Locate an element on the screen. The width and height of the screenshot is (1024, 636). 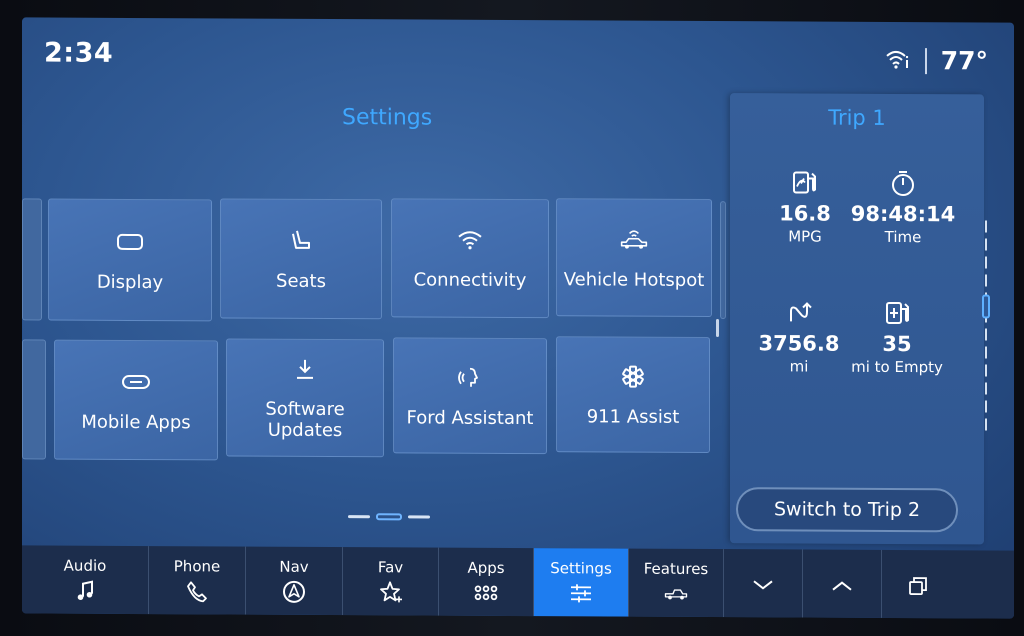
nav-navigation: Nav is located at coordinates (294, 581).